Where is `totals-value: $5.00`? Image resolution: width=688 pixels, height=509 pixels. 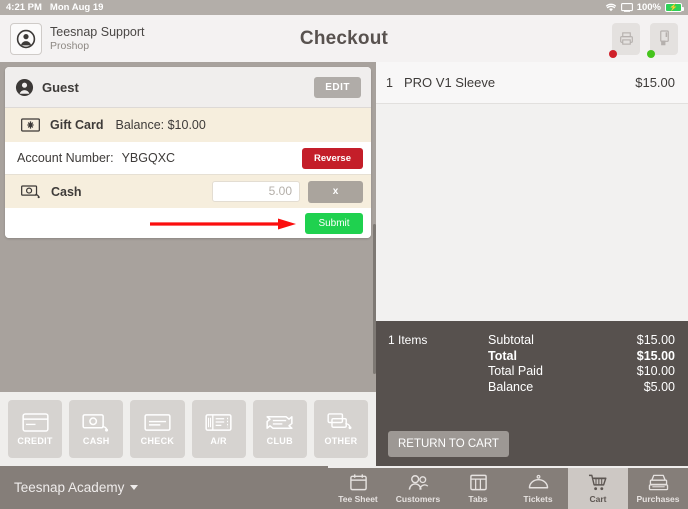 totals-value: $5.00 is located at coordinates (659, 386).